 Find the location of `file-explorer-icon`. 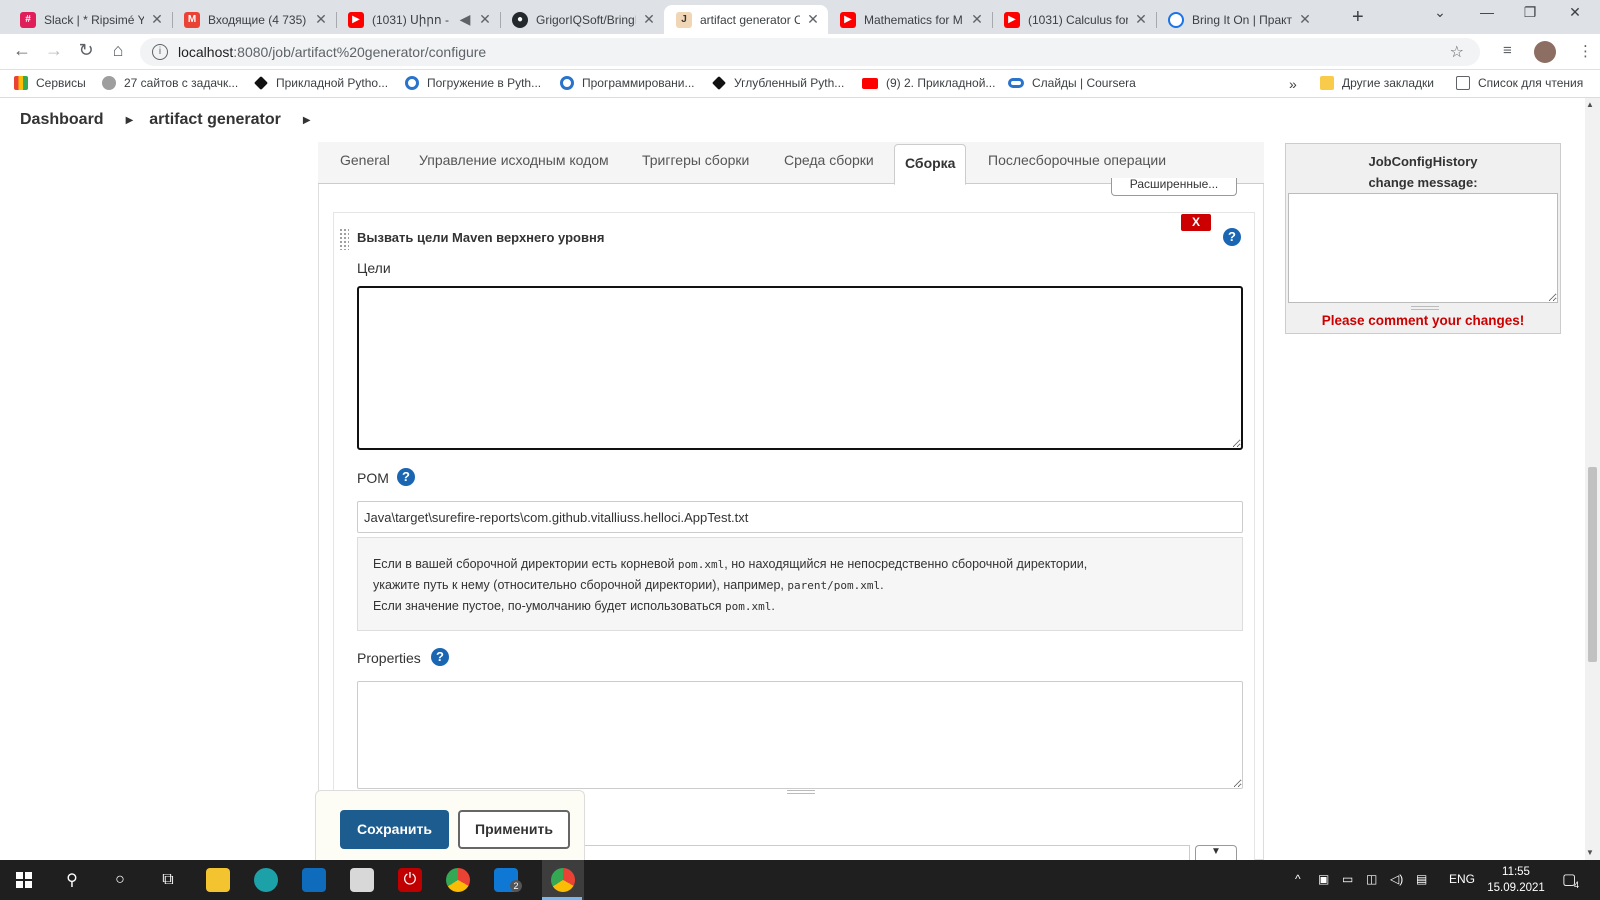

file-explorer-icon is located at coordinates (218, 880).